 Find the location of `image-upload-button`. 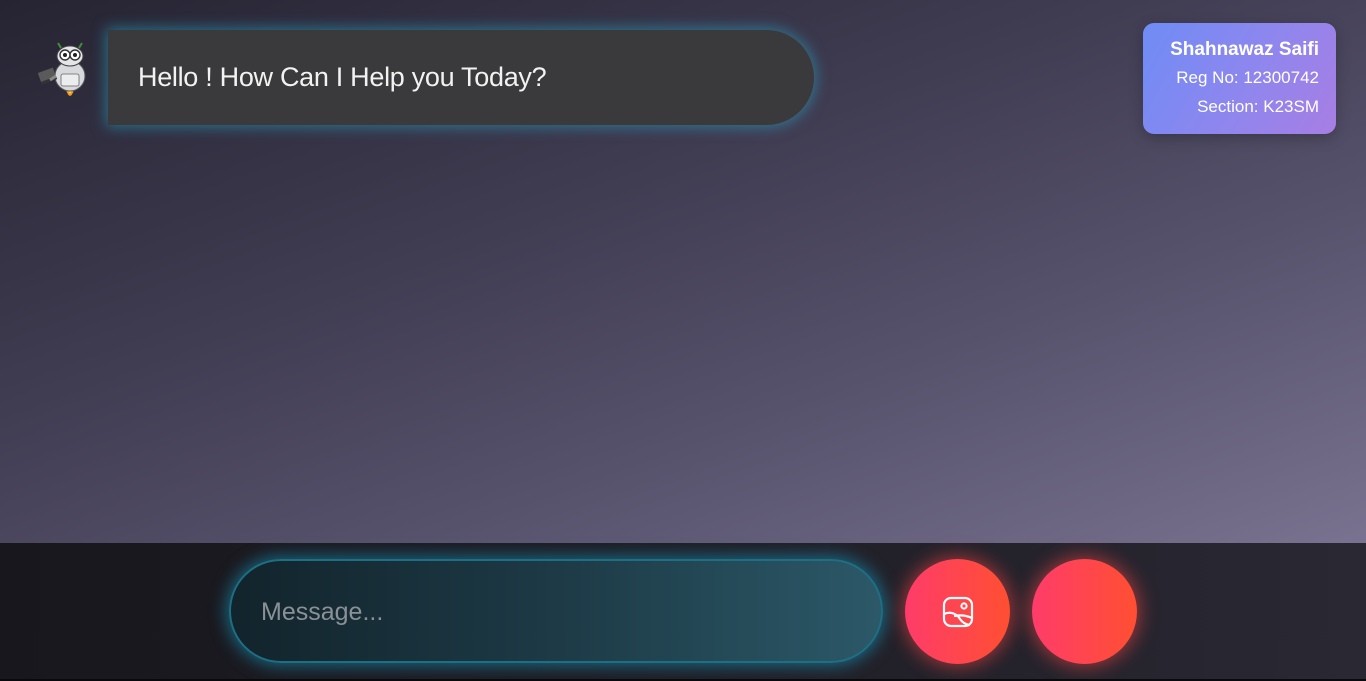

image-upload-button is located at coordinates (957, 611).